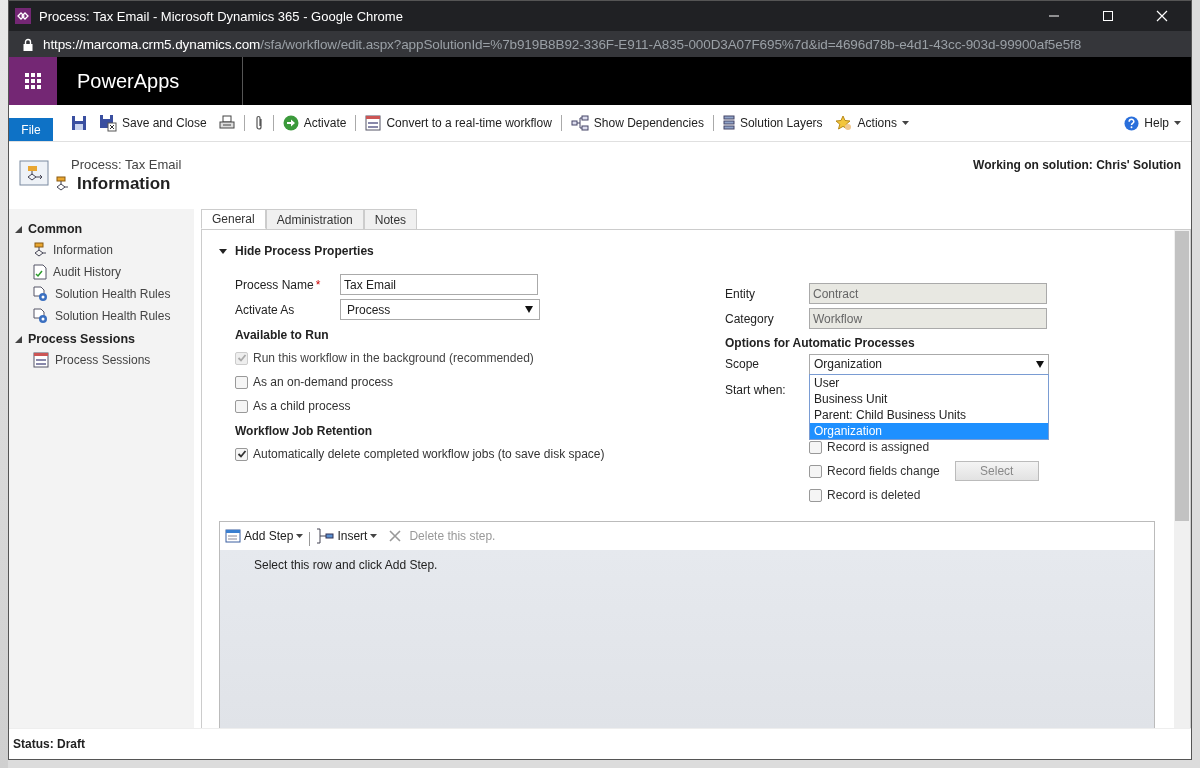 Image resolution: width=1200 pixels, height=768 pixels. I want to click on save-close-button: Save and Close, so click(153, 123).